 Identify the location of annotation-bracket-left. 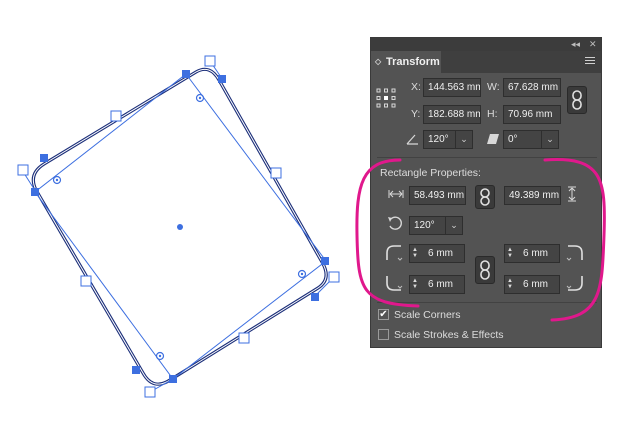
(387, 233).